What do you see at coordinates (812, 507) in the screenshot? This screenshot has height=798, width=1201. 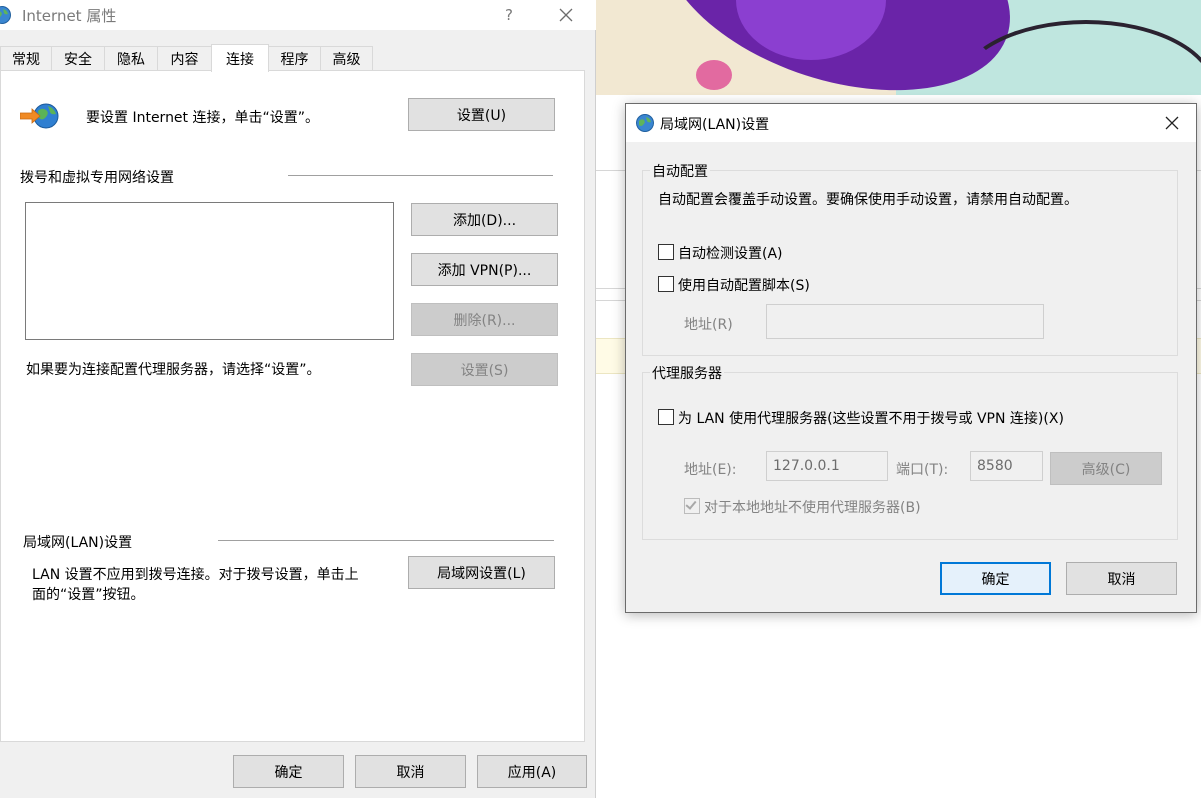 I see `bypass-local-label: 对于本地地址不使用代理服务器(B)` at bounding box center [812, 507].